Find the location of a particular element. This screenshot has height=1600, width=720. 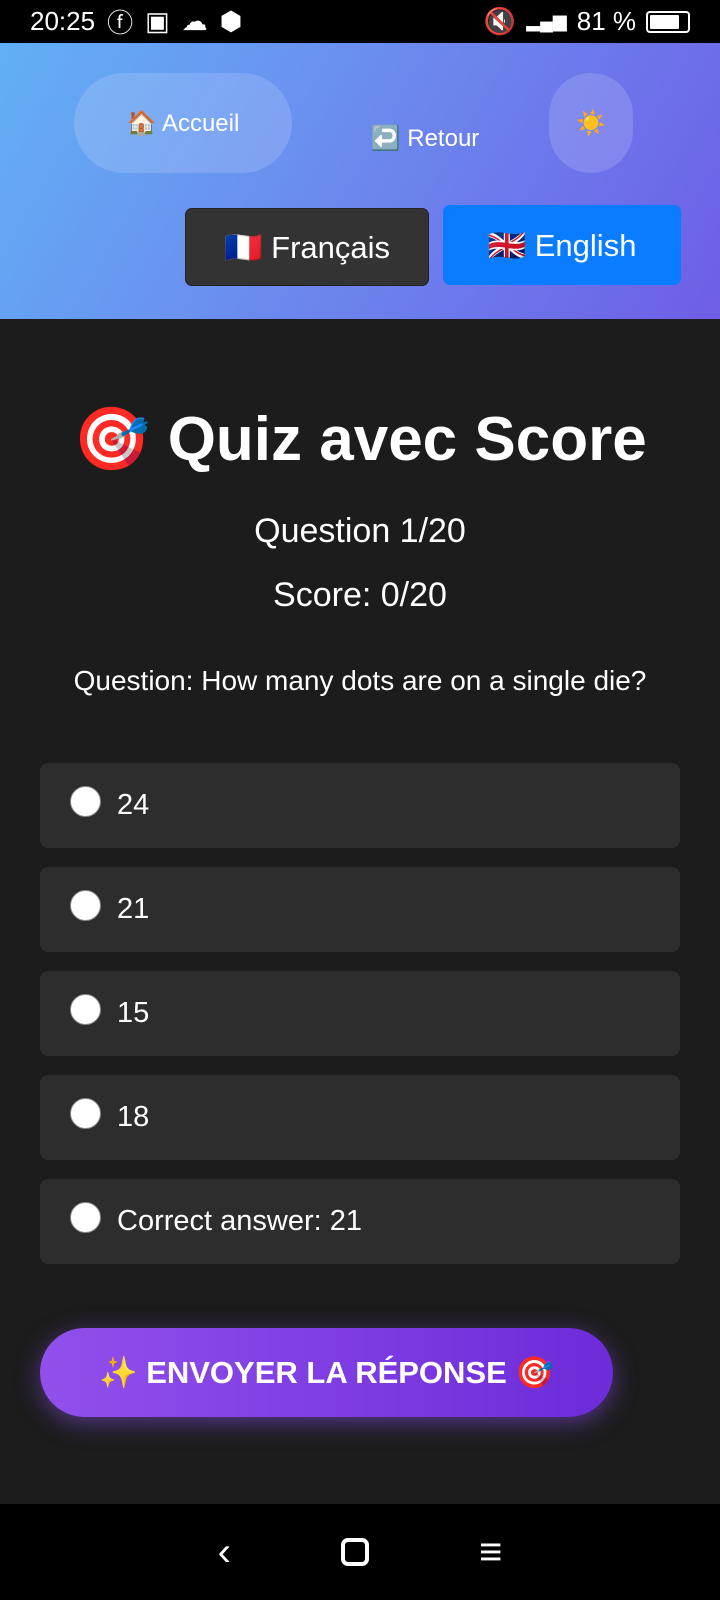

option-label: 21 is located at coordinates (133, 909).